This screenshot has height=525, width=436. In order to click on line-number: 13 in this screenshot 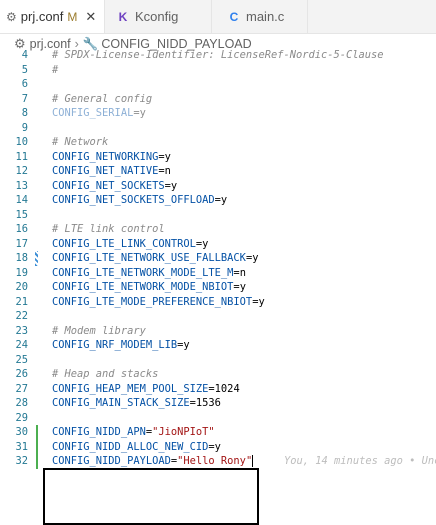, I will do `click(21, 185)`.